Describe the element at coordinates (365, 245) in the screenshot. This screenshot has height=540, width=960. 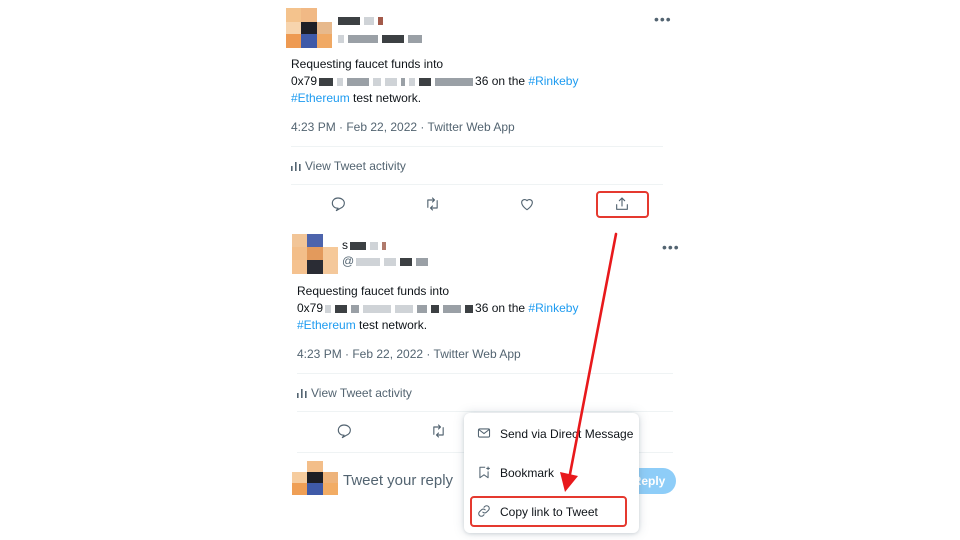
I see `display-name-redacted: s` at that location.